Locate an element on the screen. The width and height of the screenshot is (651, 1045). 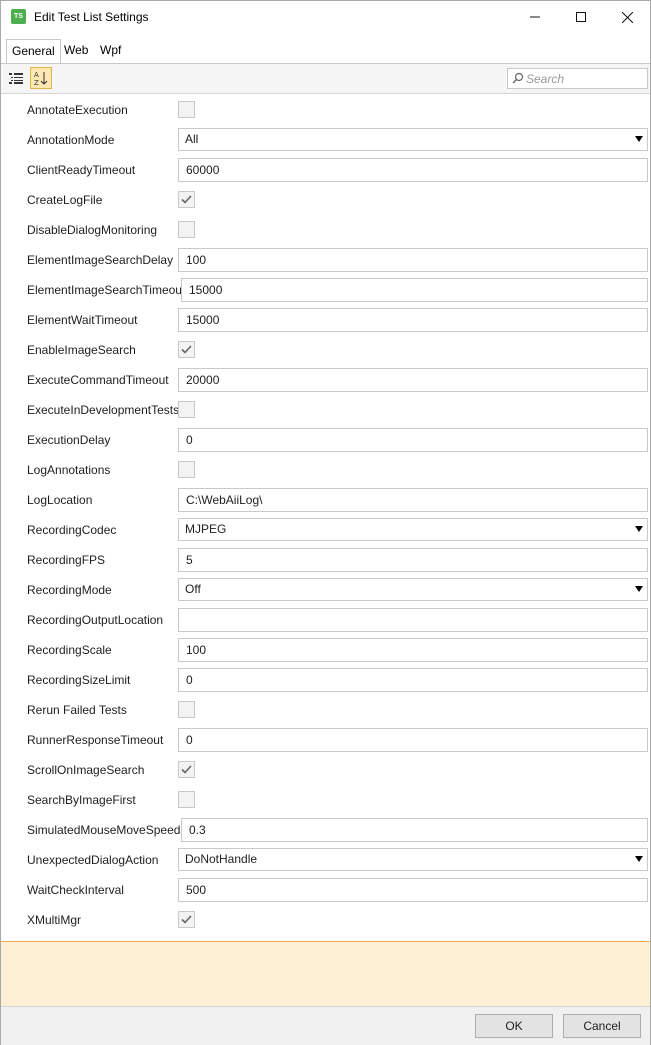
property-name: RecordingScale is located at coordinates (69, 650).